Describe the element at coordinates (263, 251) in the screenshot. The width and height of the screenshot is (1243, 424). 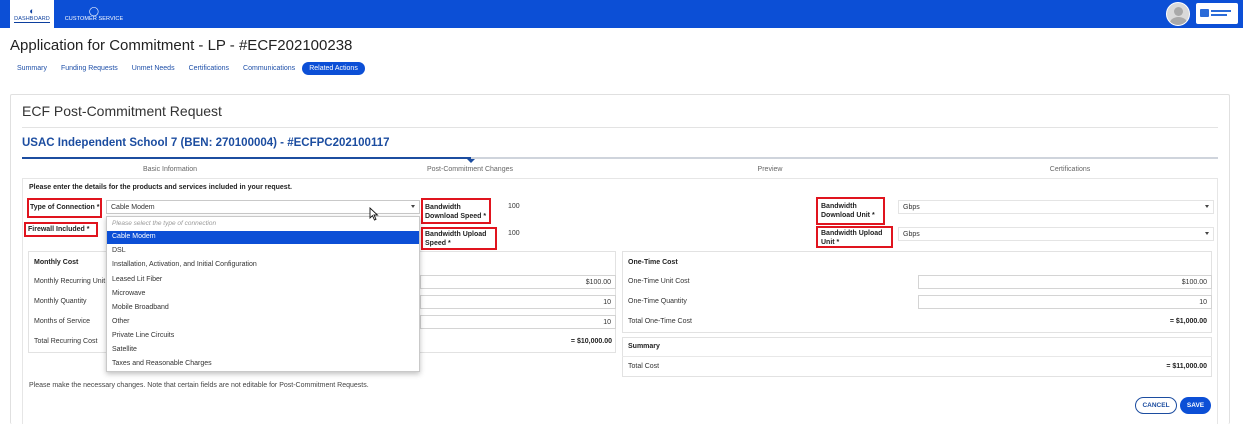
I see `dropdown-option: DSL` at that location.